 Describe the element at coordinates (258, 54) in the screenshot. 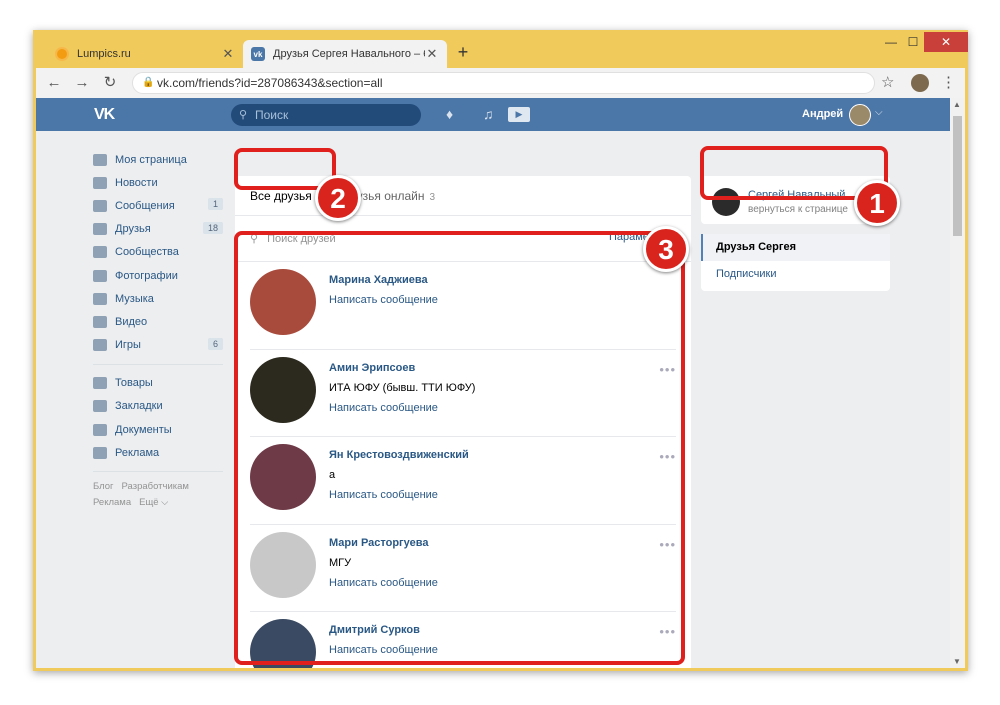

I see `vk-favicon-icon: vk` at that location.